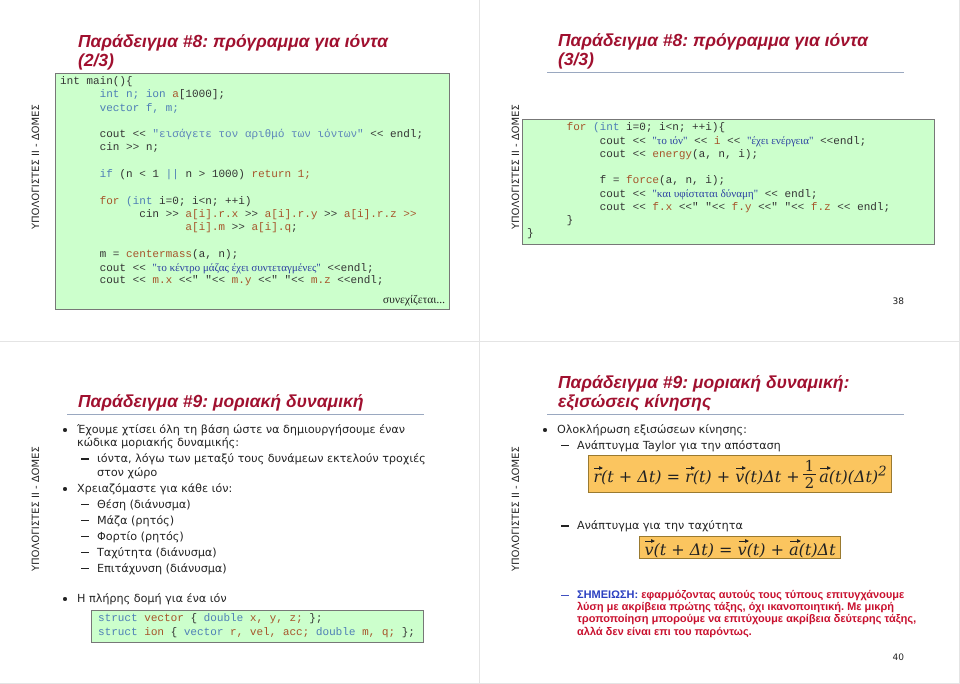 This screenshot has width=960, height=684. I want to click on code-block: struct vector { double x, y, z; }; struct ion { vector r, vel, acc; double m, q; };, so click(257, 626).